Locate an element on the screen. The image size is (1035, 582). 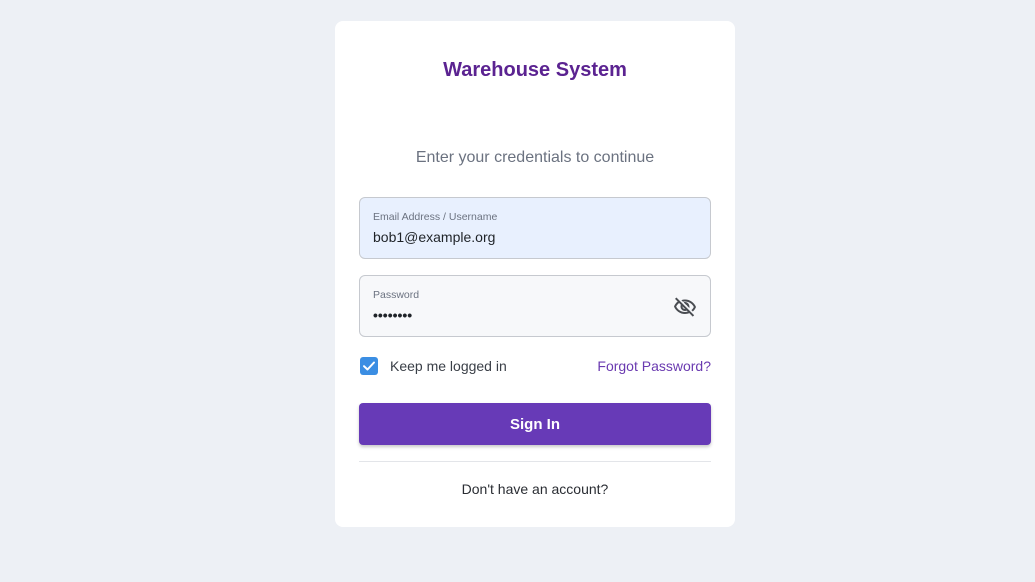
remember-checkbox is located at coordinates (369, 366).